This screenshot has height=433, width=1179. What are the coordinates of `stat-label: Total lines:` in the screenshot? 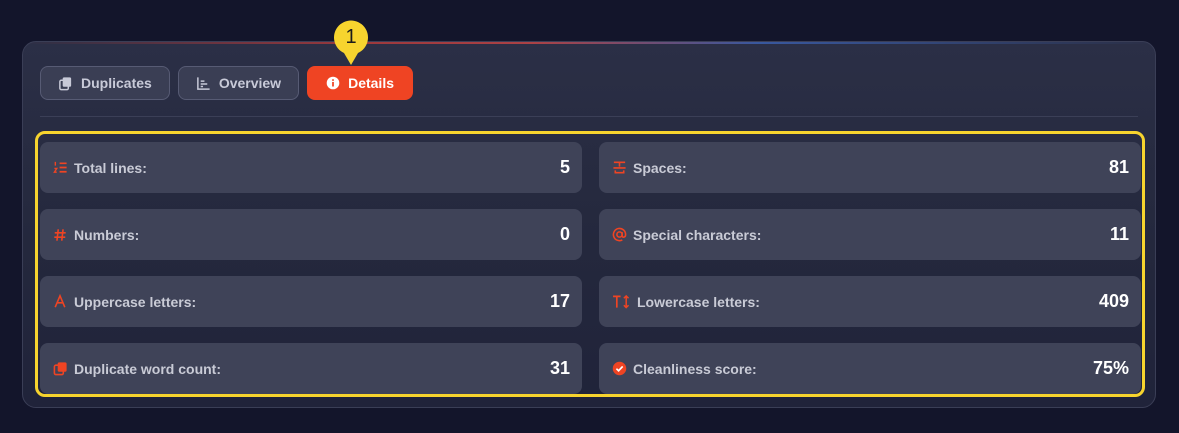 It's located at (110, 167).